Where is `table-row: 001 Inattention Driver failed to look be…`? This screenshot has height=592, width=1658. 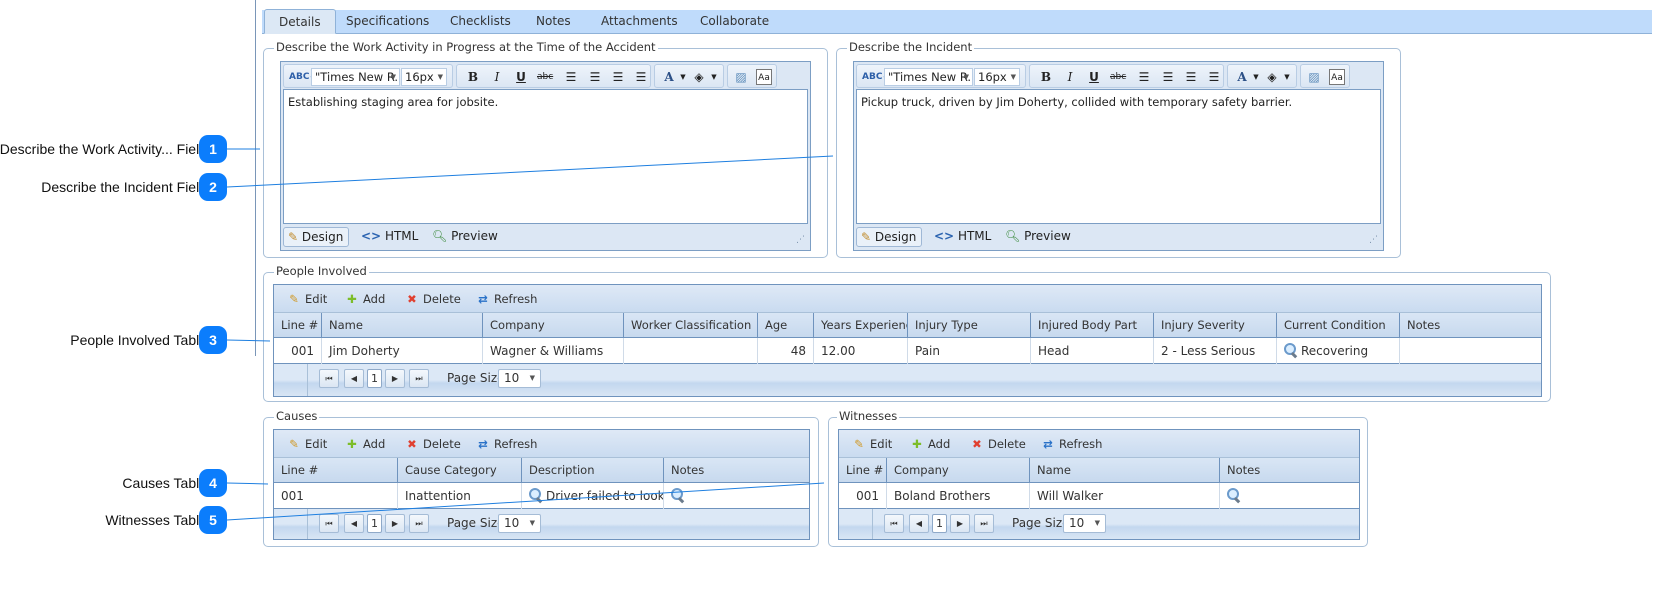
table-row: 001 Inattention Driver failed to look be… is located at coordinates (541, 496).